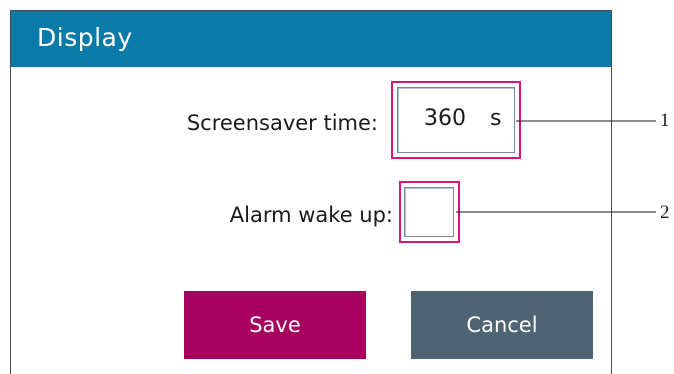 This screenshot has width=674, height=374. What do you see at coordinates (665, 212) in the screenshot?
I see `callout-number-2: 2` at bounding box center [665, 212].